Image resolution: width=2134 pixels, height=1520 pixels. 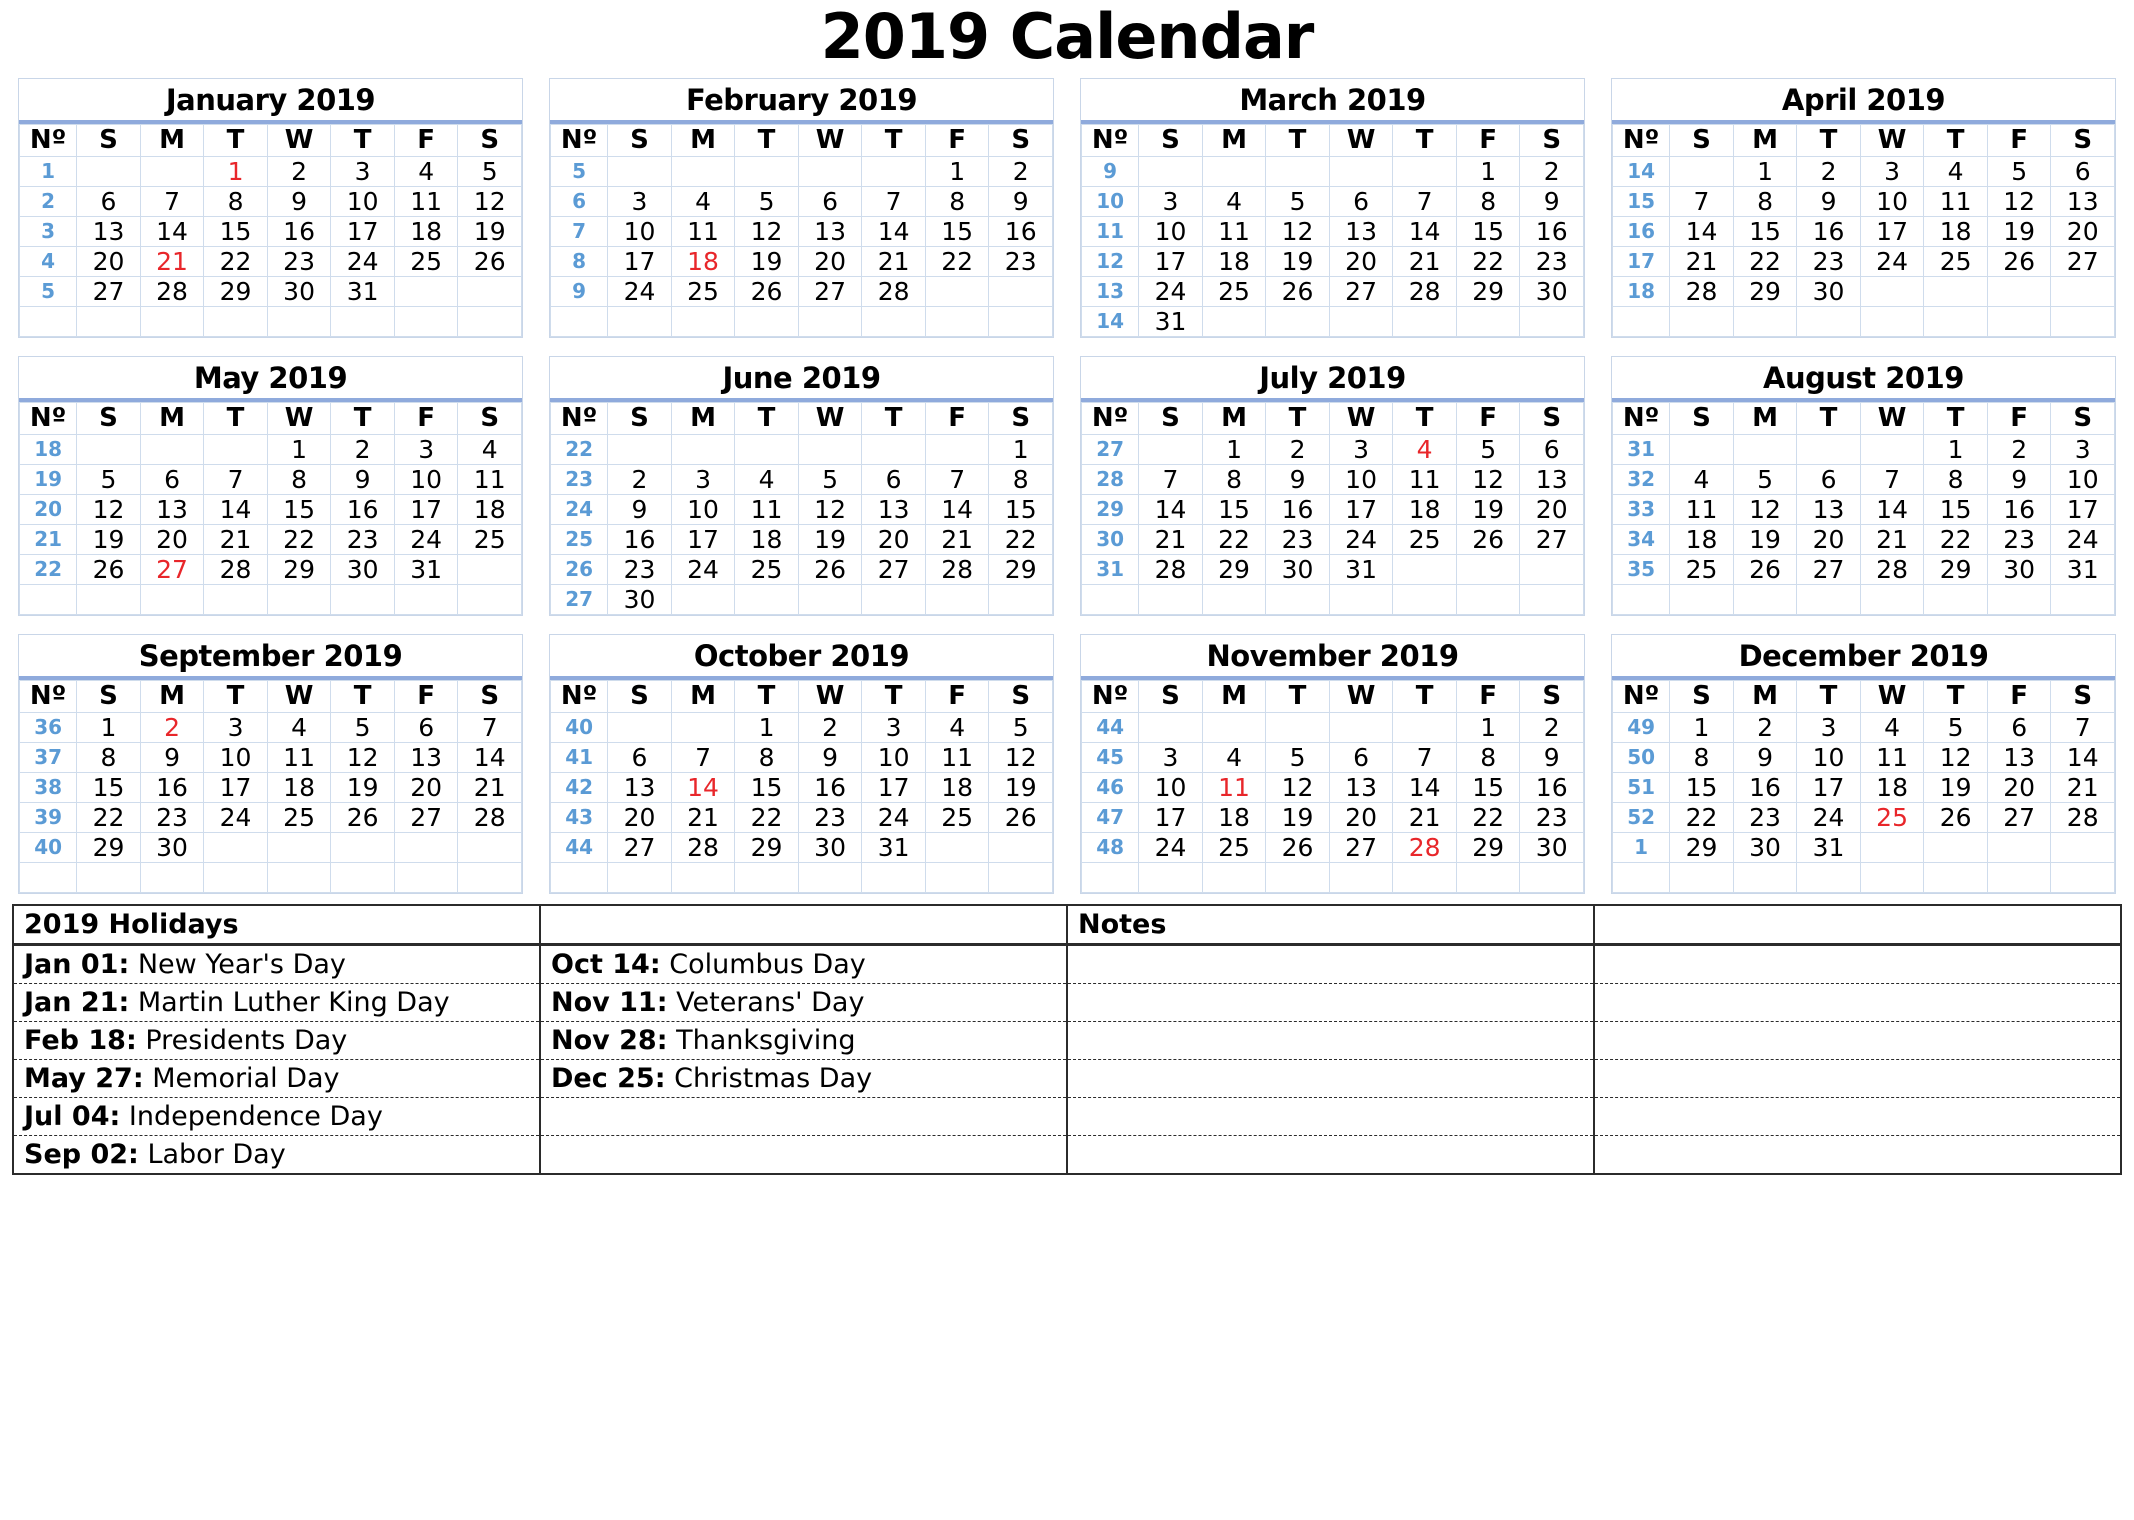 I want to click on day-cell: 30, so click(x=830, y=847).